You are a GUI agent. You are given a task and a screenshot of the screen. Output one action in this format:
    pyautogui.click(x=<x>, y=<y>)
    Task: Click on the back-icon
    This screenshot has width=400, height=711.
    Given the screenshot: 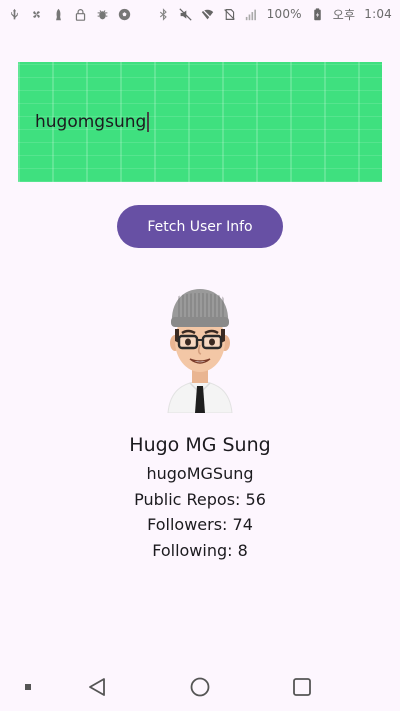 What is the action you would take?
    pyautogui.click(x=97, y=687)
    